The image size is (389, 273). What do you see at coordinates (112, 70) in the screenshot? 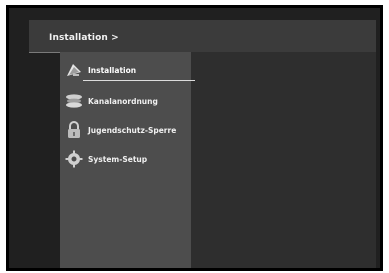
I see `menu-item-label: Installation` at bounding box center [112, 70].